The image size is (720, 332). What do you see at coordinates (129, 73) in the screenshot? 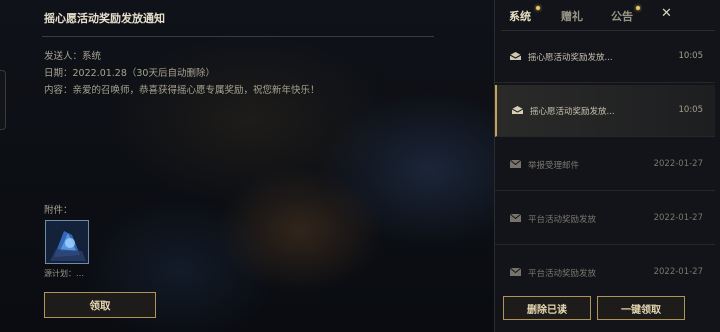
I see `mail-date: 日期：2022.01.28（30天后自动删除）` at bounding box center [129, 73].